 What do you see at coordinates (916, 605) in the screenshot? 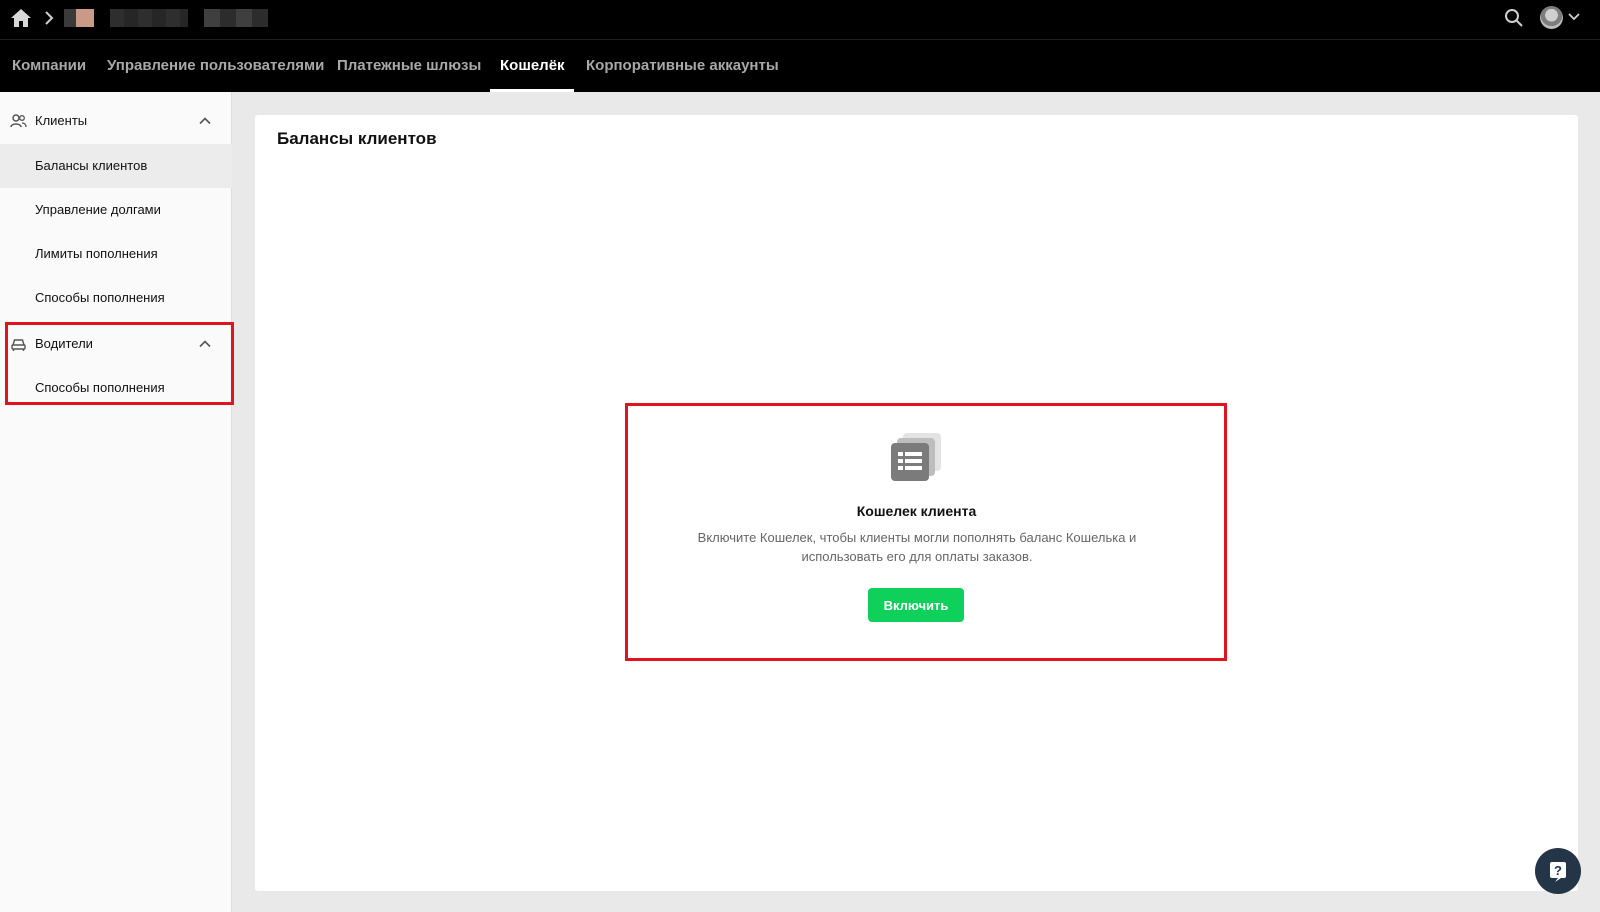
I see `enable-button: Включить` at bounding box center [916, 605].